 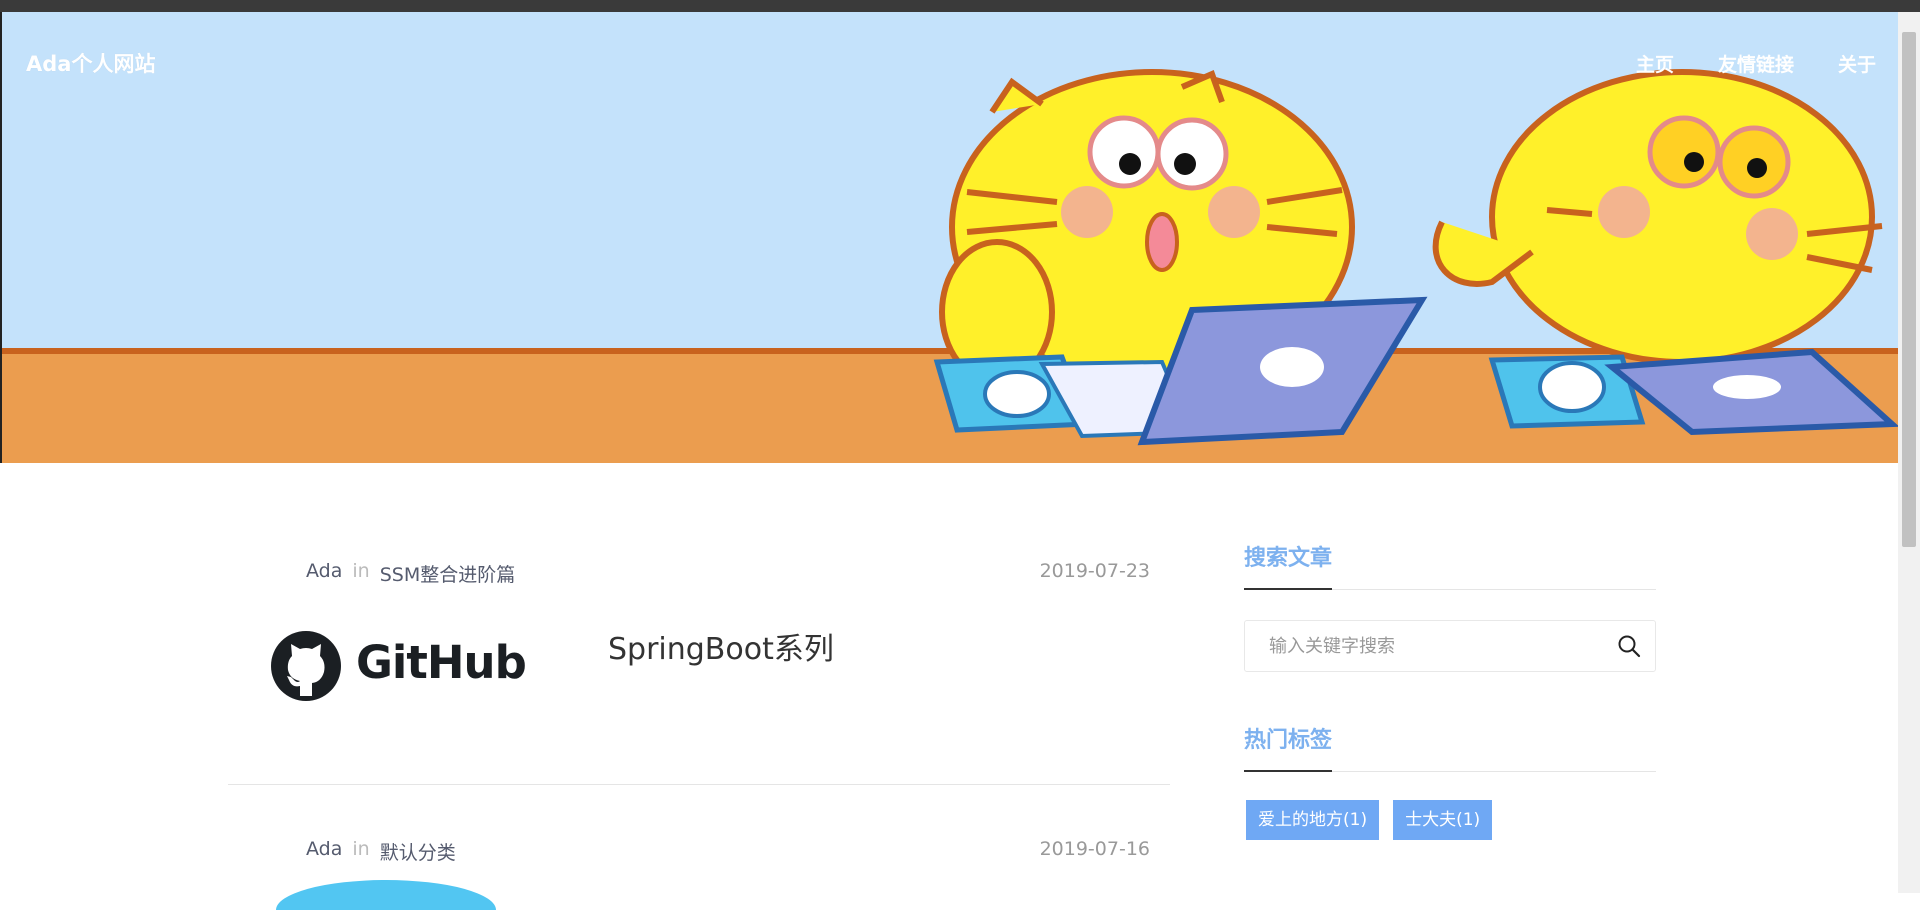 What do you see at coordinates (1288, 558) in the screenshot?
I see `search-widget-title: 搜索文章` at bounding box center [1288, 558].